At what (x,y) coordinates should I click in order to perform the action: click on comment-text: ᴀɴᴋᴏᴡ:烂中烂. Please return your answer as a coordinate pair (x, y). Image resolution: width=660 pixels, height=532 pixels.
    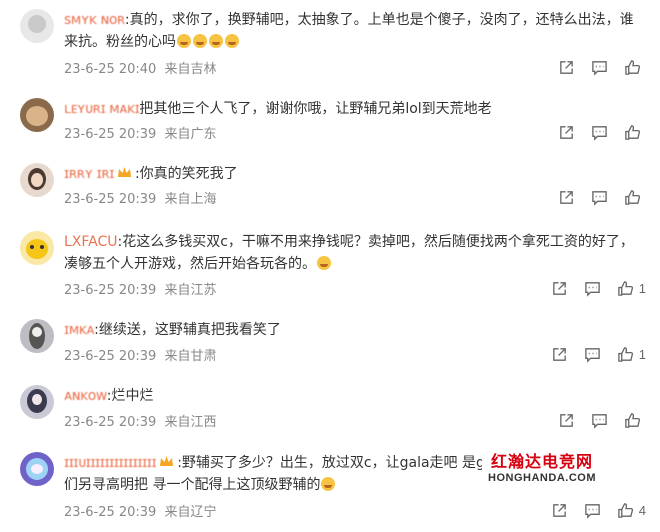
    Looking at the image, I should click on (354, 396).